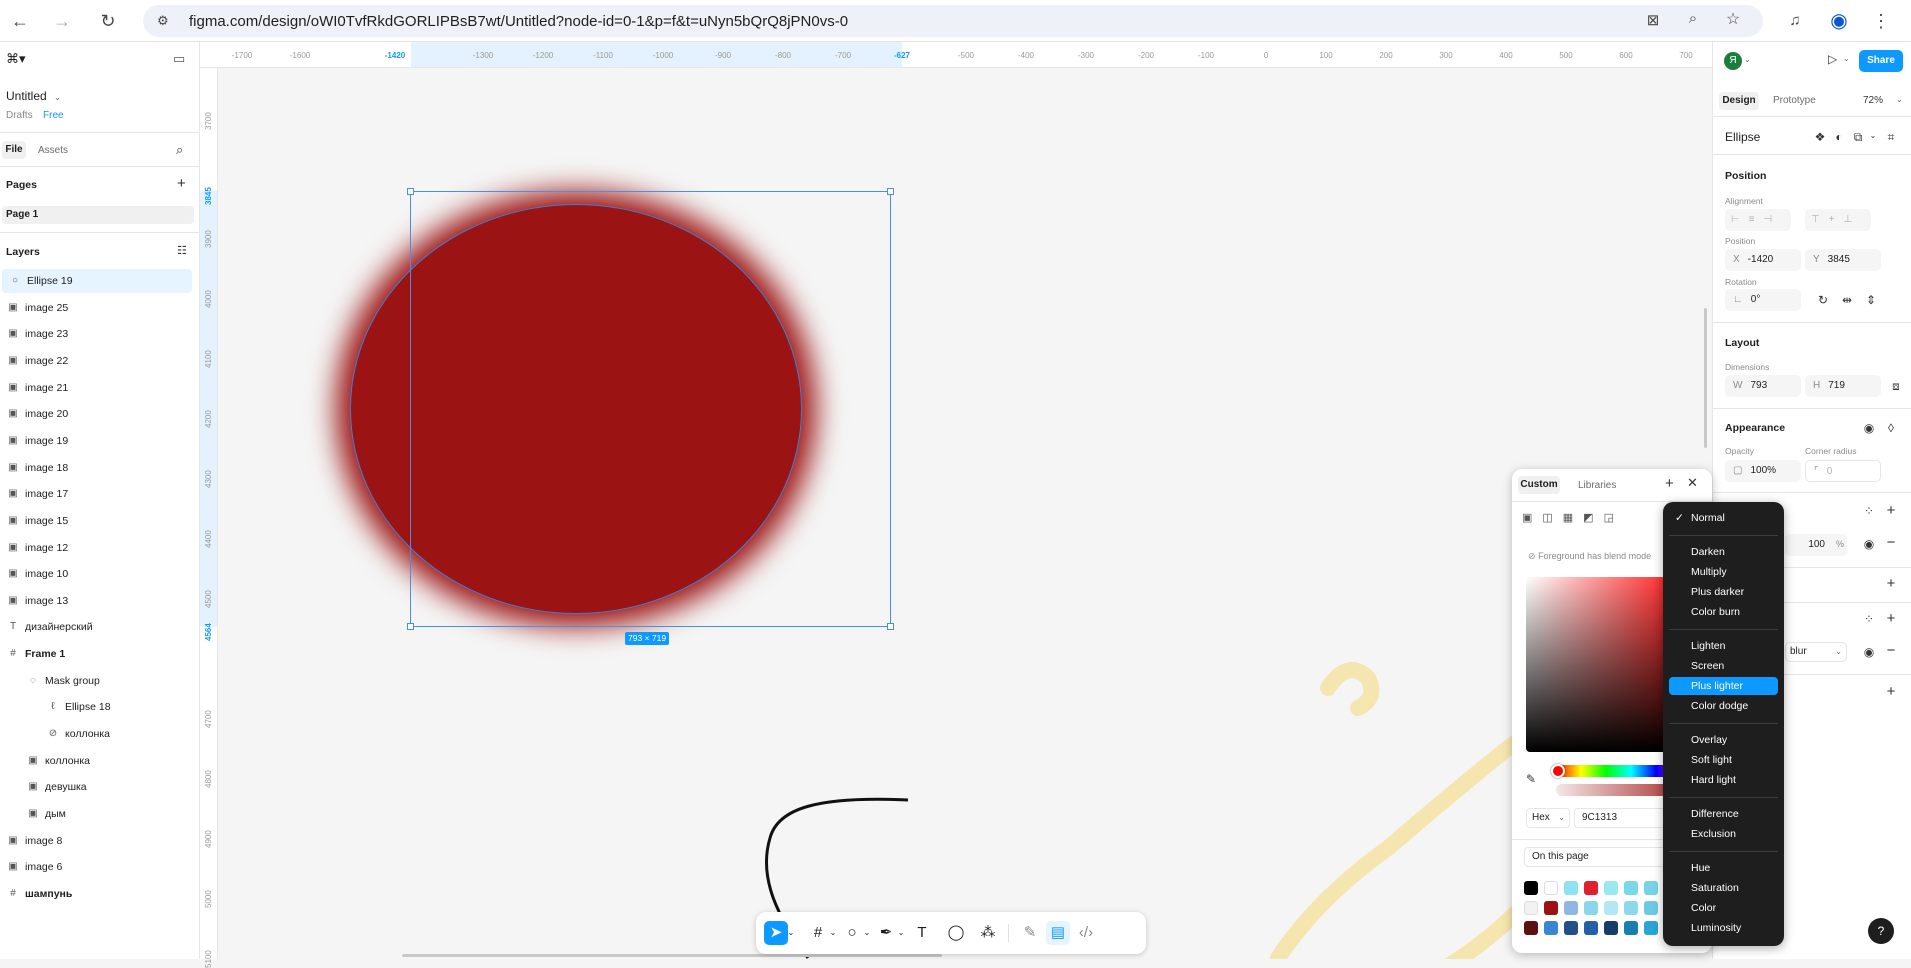  Describe the element at coordinates (1723, 646) in the screenshot. I see `blend-mode-lighten: Lighten` at that location.